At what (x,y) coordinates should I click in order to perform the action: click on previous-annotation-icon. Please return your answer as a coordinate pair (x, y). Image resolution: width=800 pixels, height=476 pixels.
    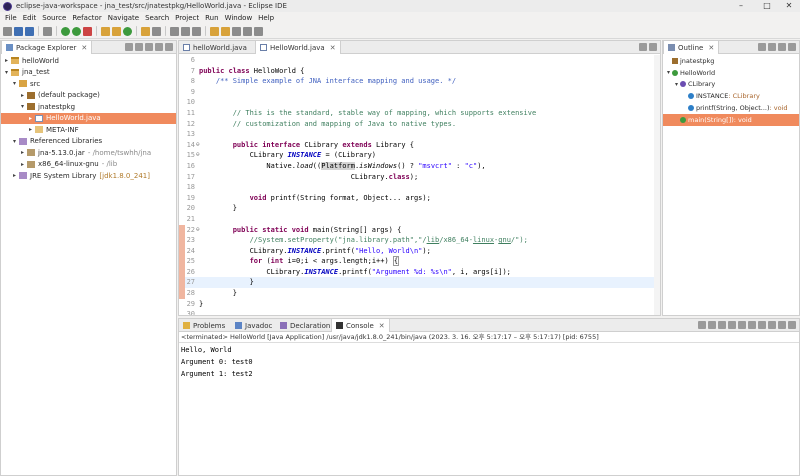
    Looking at the image, I should click on (225, 31).